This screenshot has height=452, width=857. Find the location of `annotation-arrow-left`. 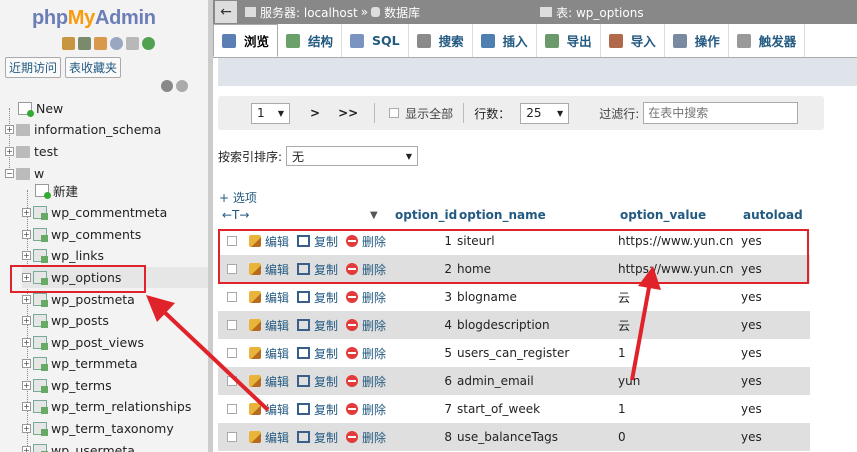

annotation-arrow-left is located at coordinates (208, 353).